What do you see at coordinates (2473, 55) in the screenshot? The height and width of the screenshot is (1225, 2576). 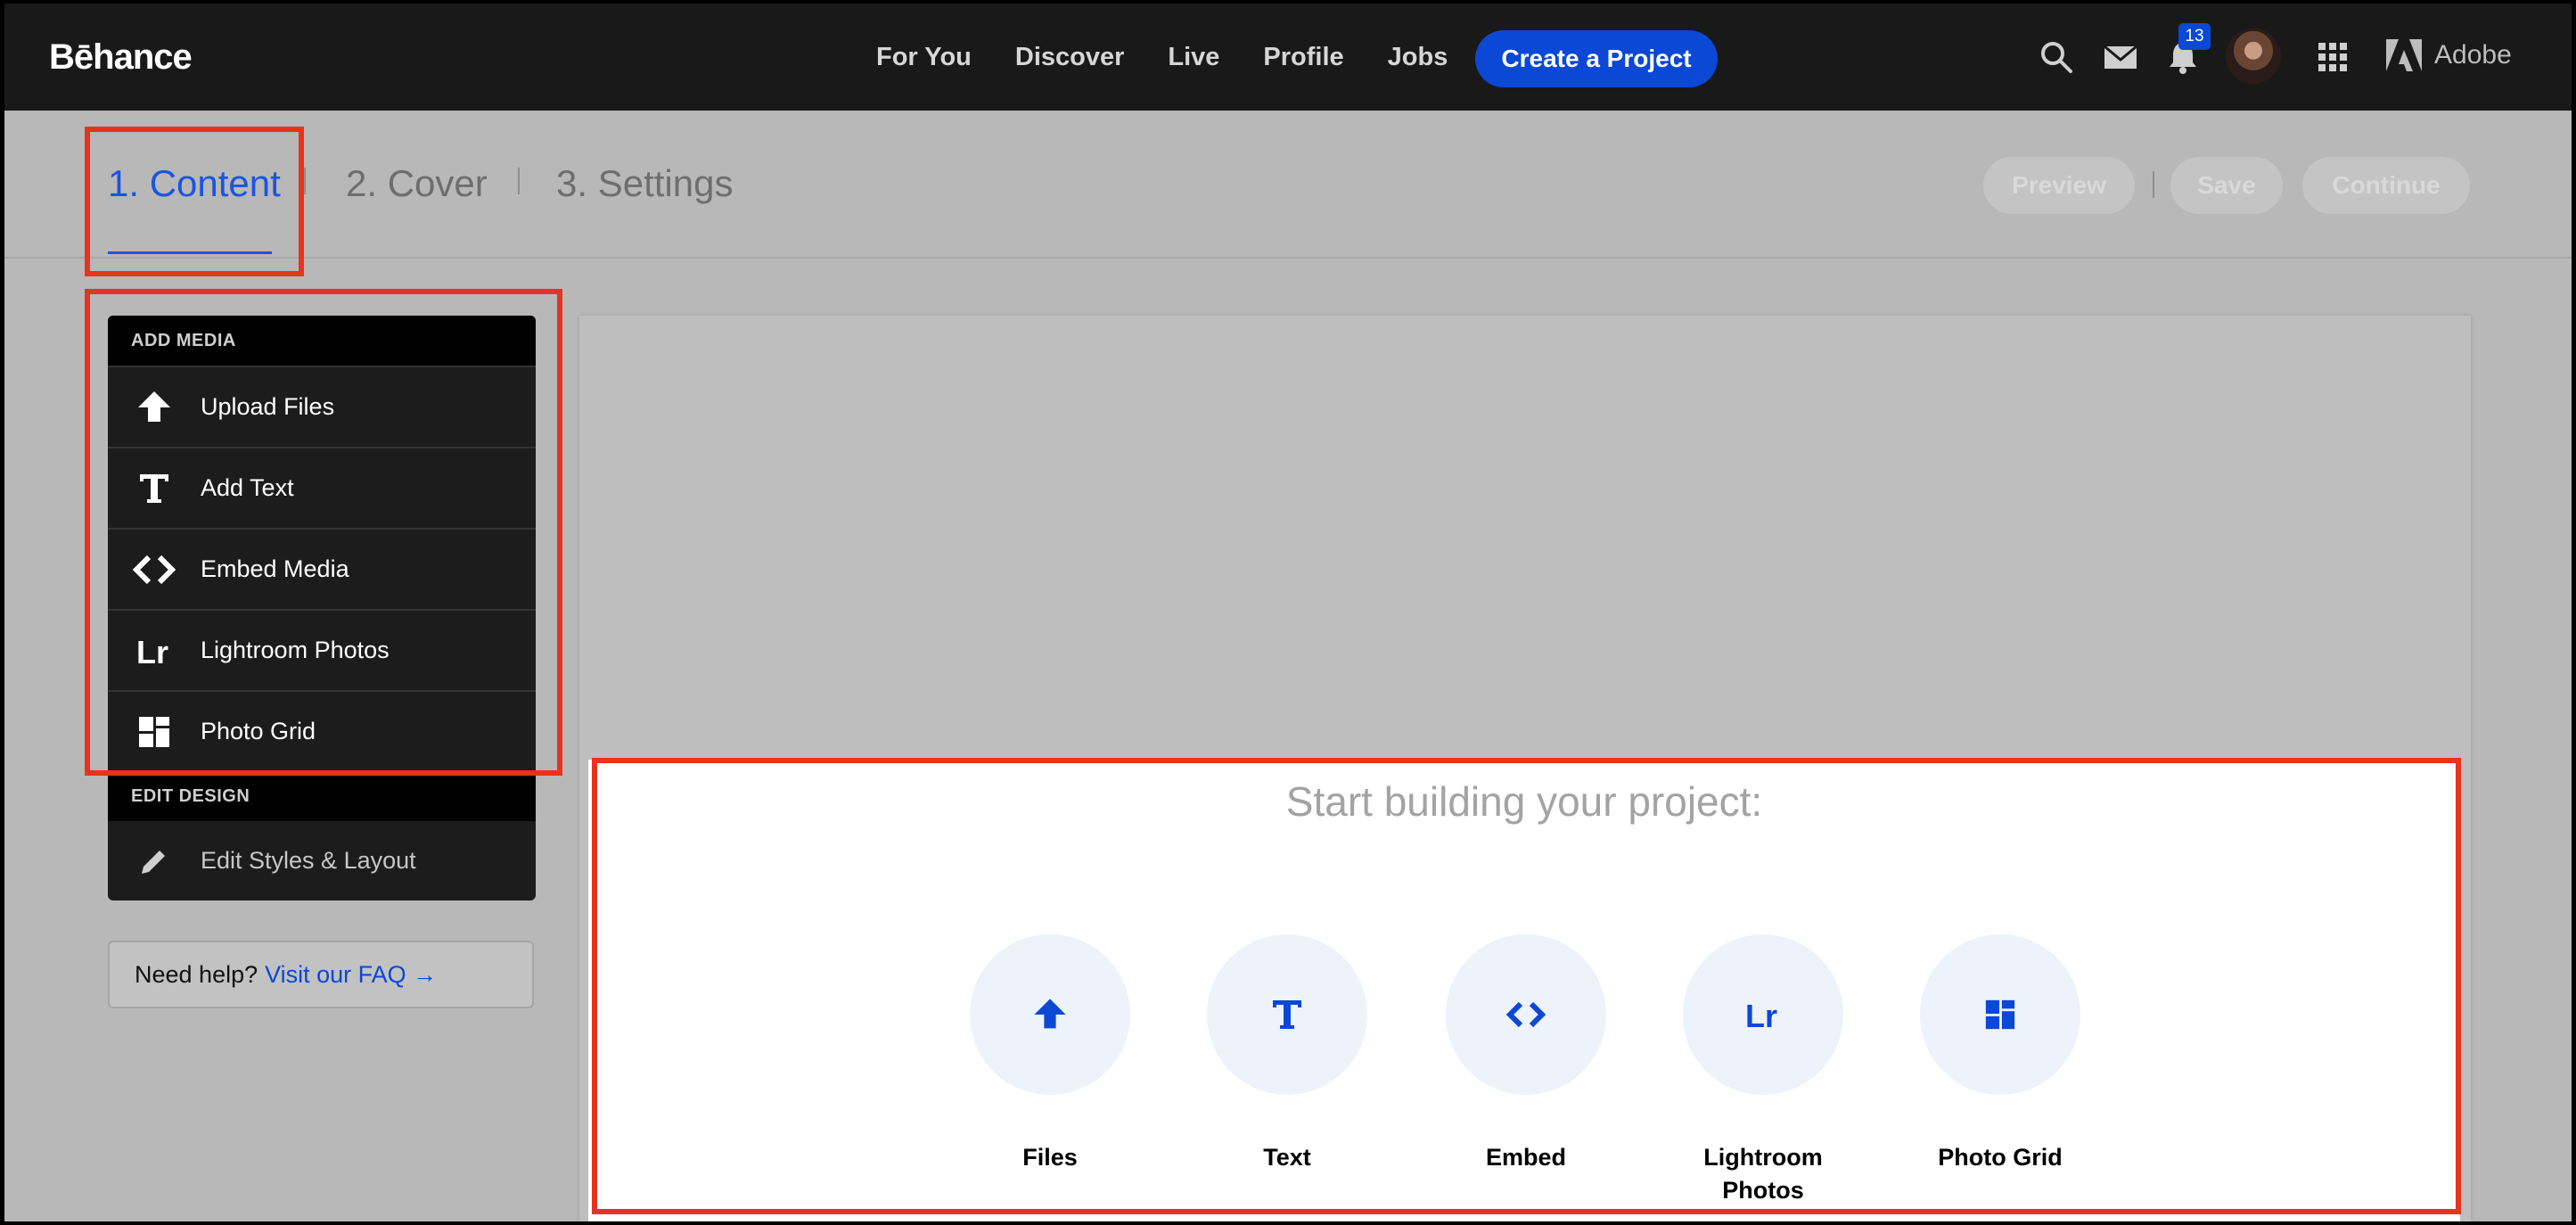 I see `adobe-label: Adobe` at bounding box center [2473, 55].